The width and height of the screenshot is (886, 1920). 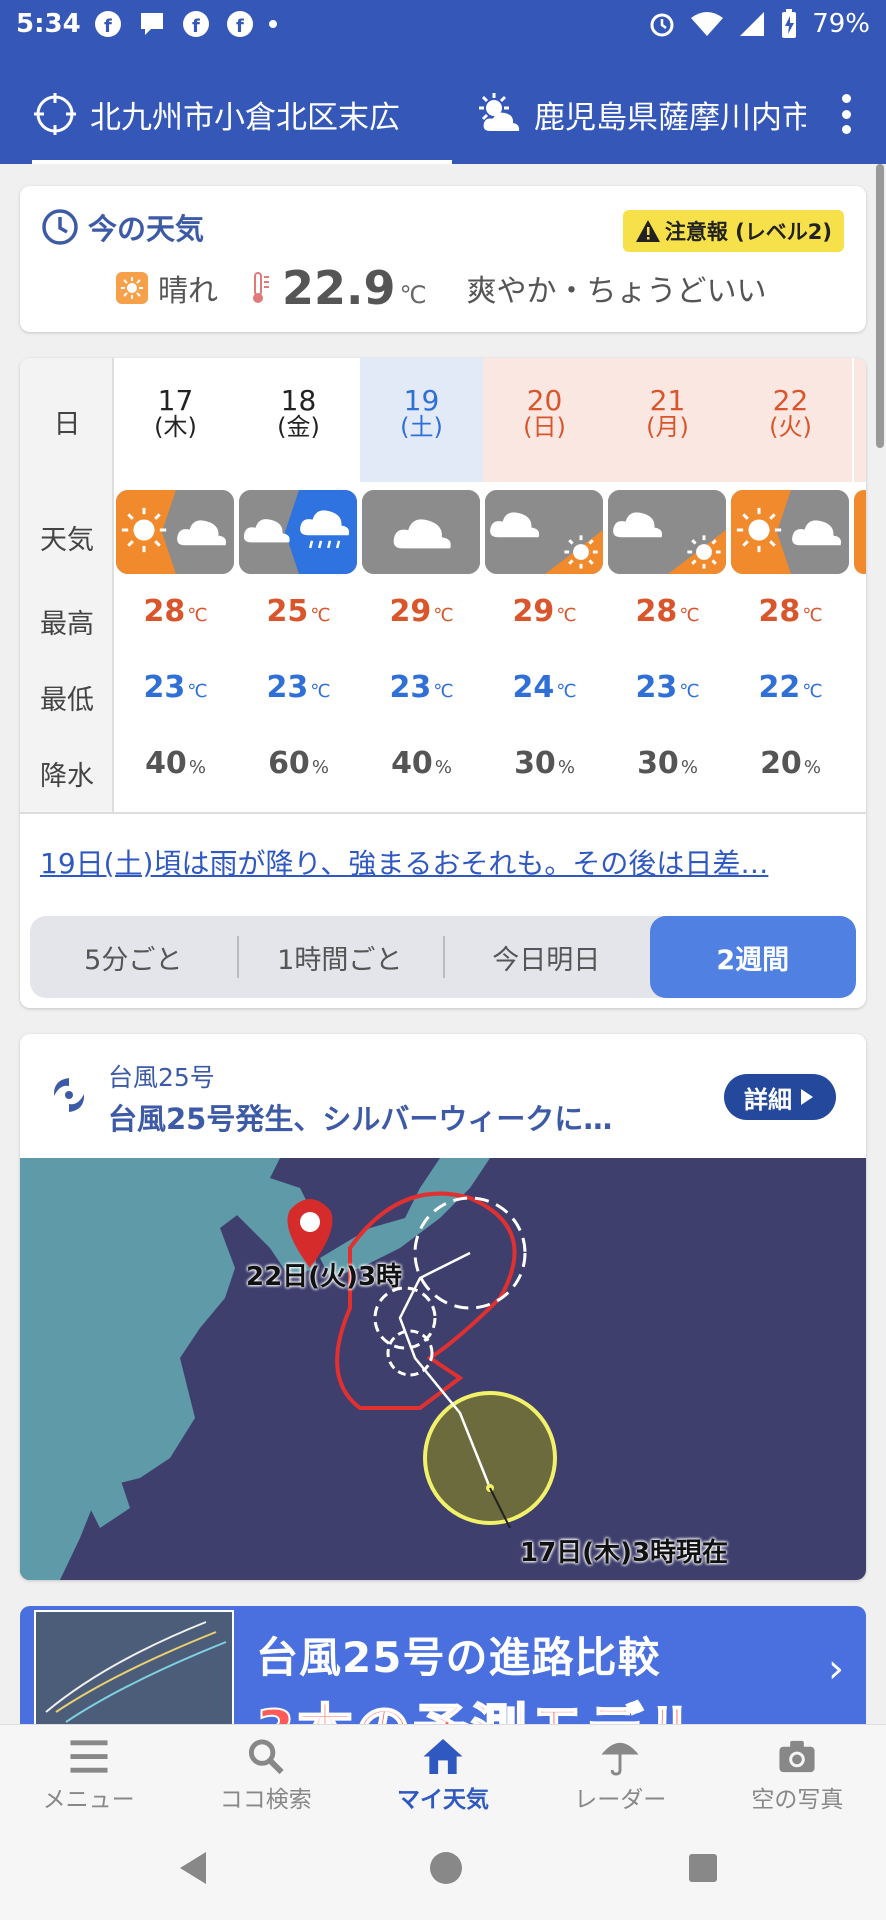 What do you see at coordinates (707, 24) in the screenshot?
I see `wifi-icon` at bounding box center [707, 24].